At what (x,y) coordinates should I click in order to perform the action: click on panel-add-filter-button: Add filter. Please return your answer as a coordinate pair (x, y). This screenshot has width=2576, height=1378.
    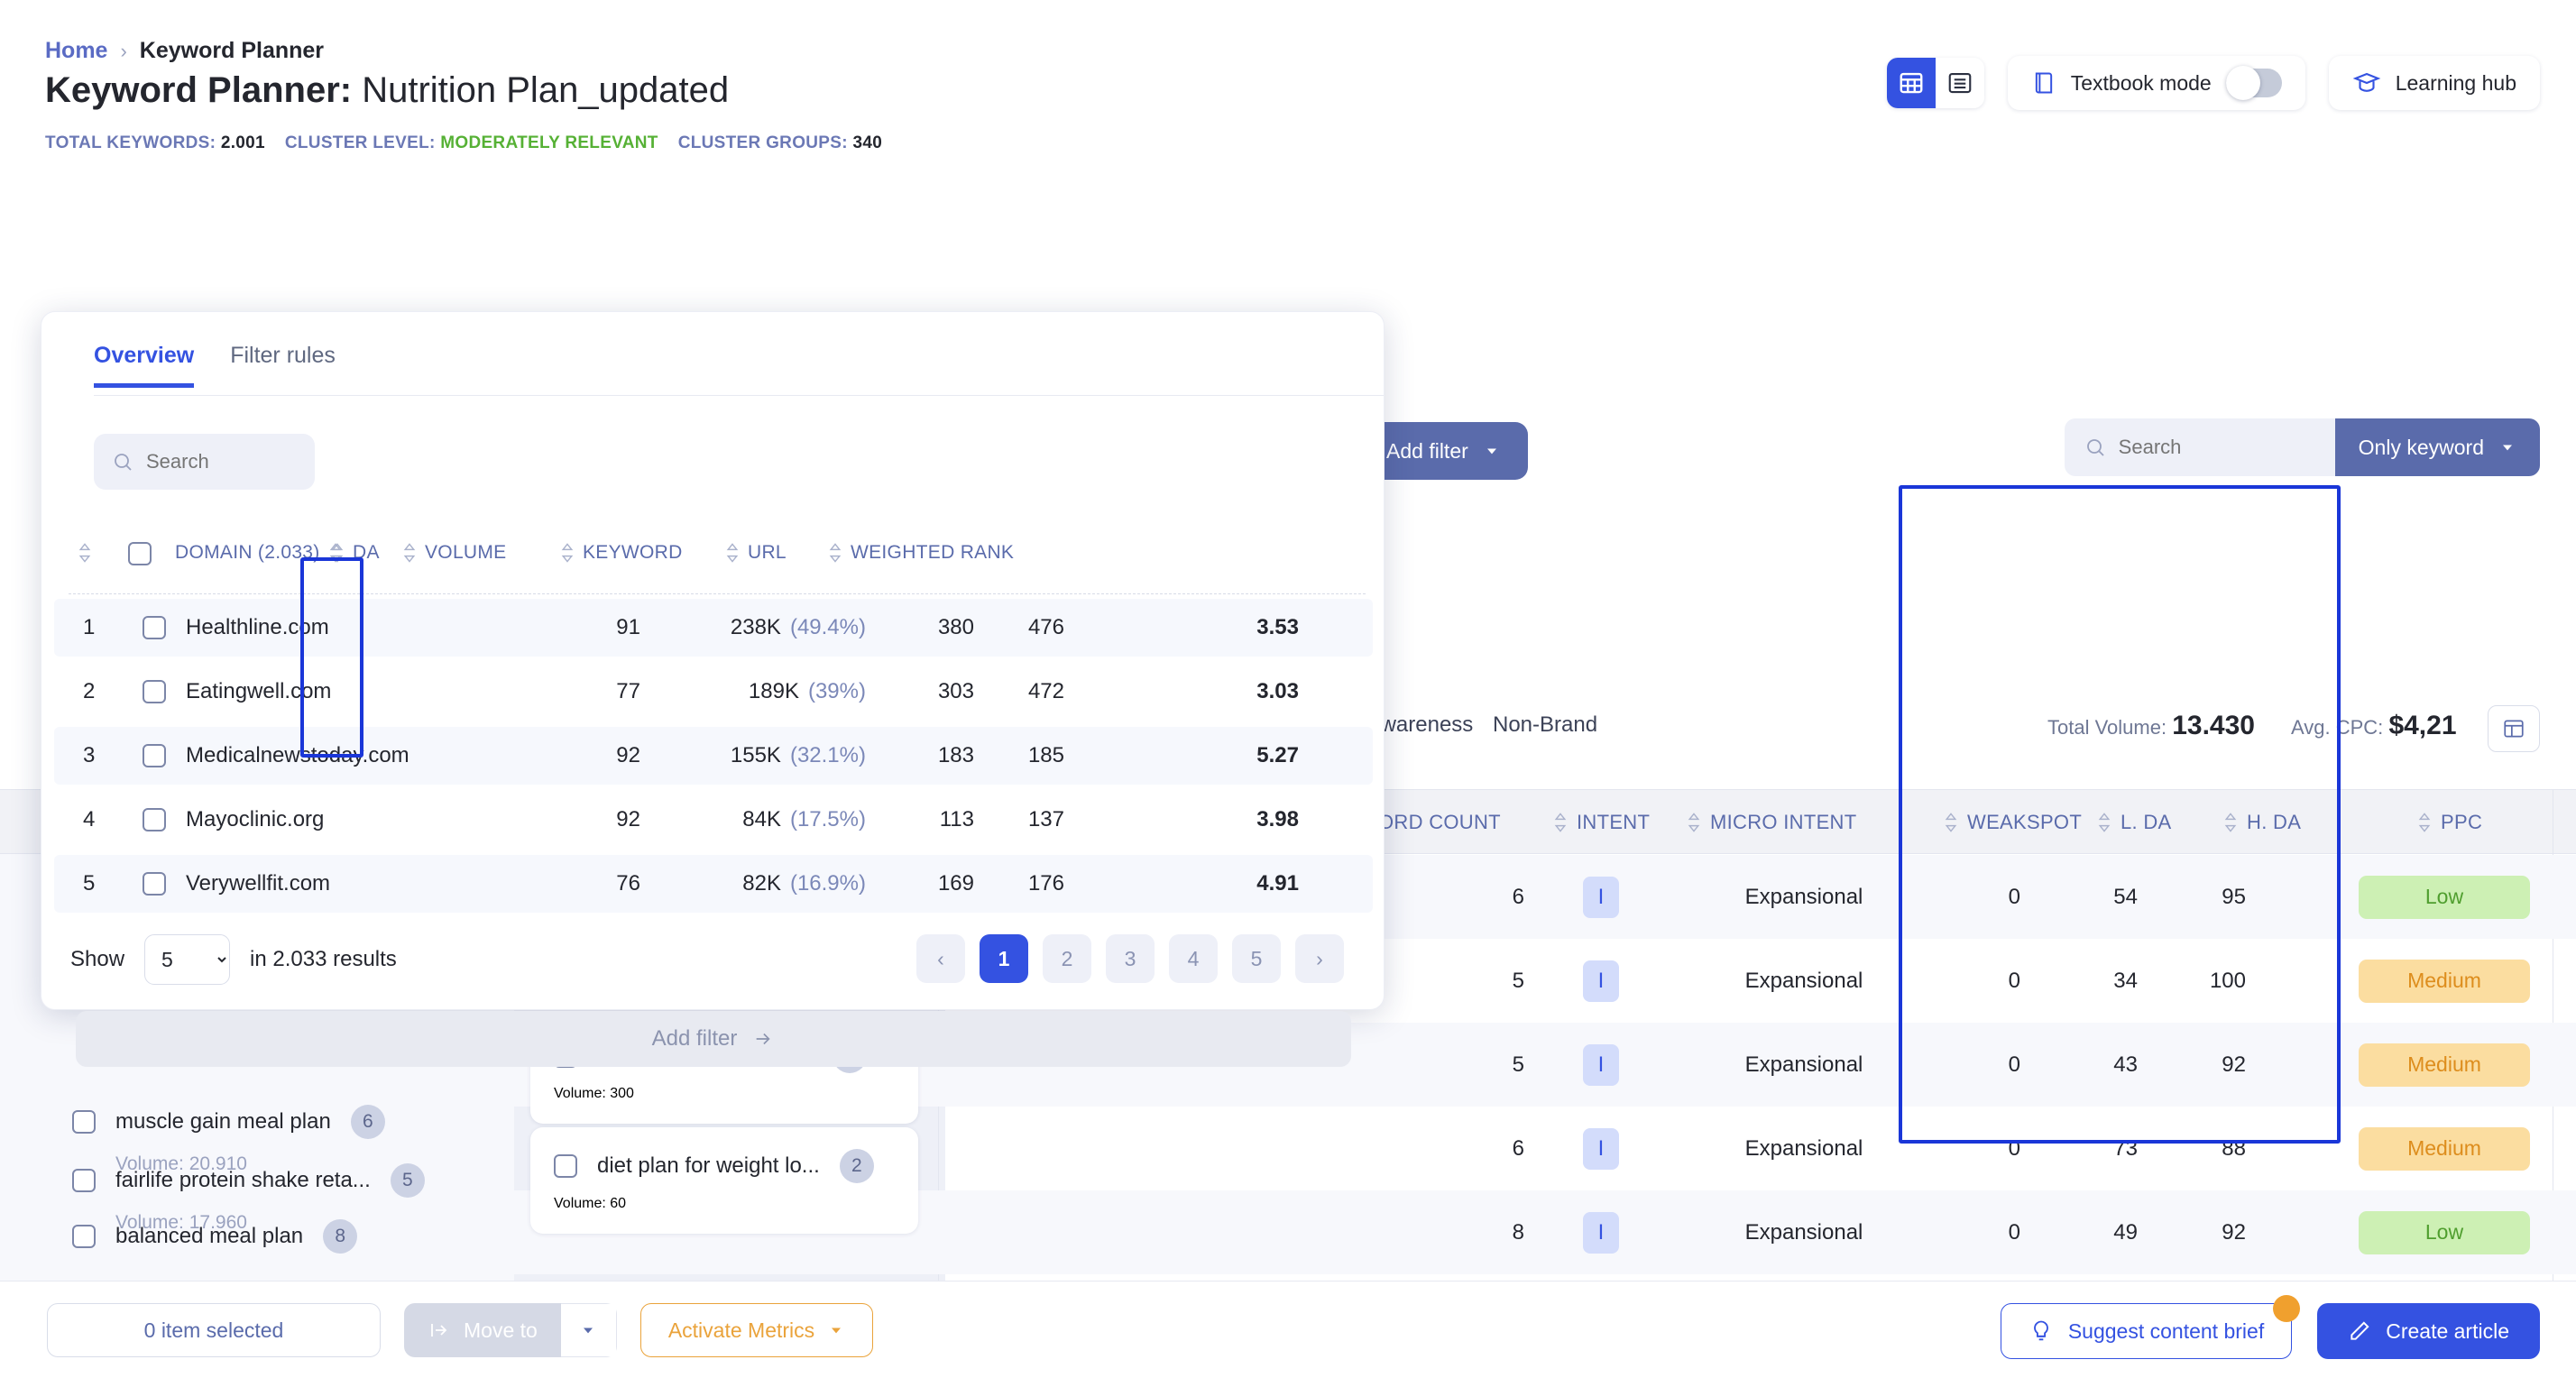
    Looking at the image, I should click on (713, 1039).